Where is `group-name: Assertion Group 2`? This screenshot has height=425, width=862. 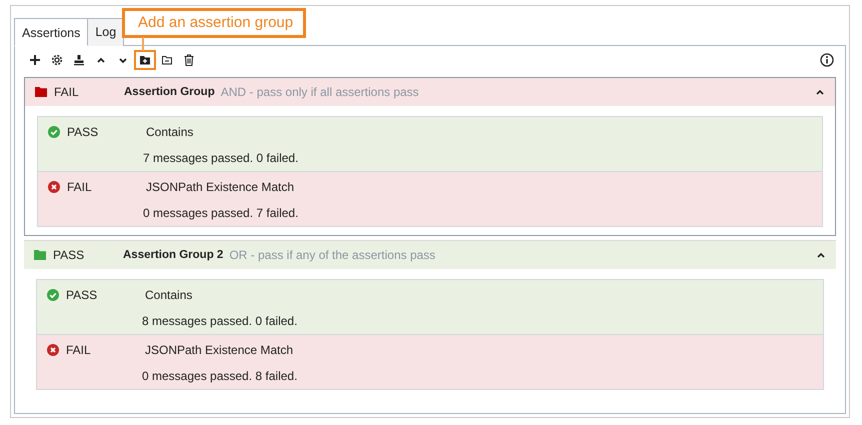
group-name: Assertion Group 2 is located at coordinates (173, 255).